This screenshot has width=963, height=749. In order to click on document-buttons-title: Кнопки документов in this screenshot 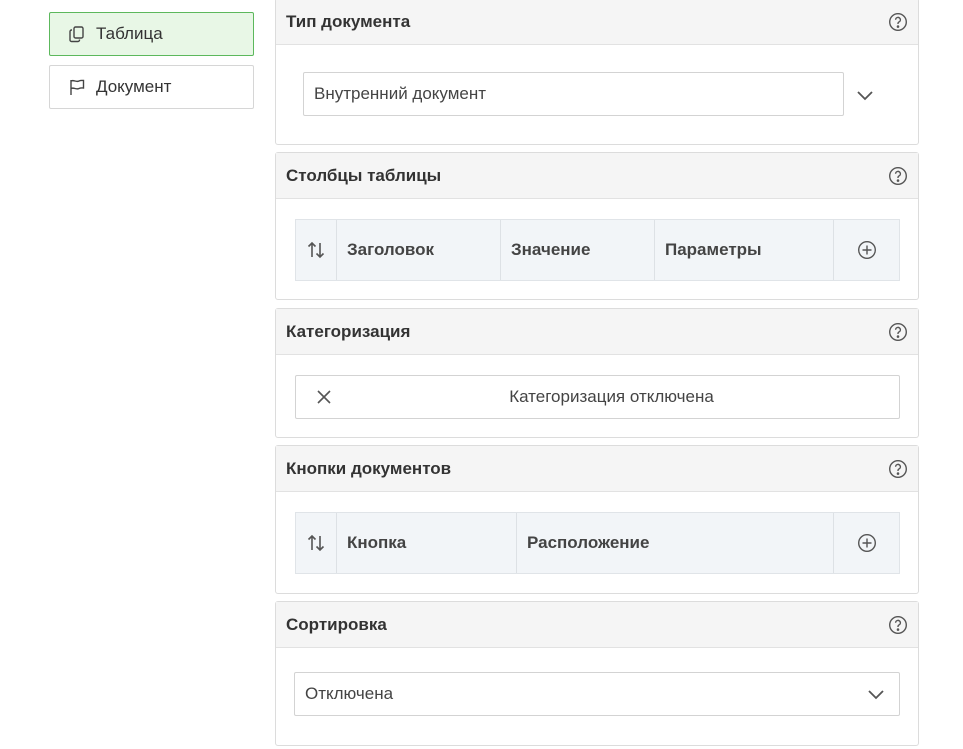, I will do `click(369, 468)`.